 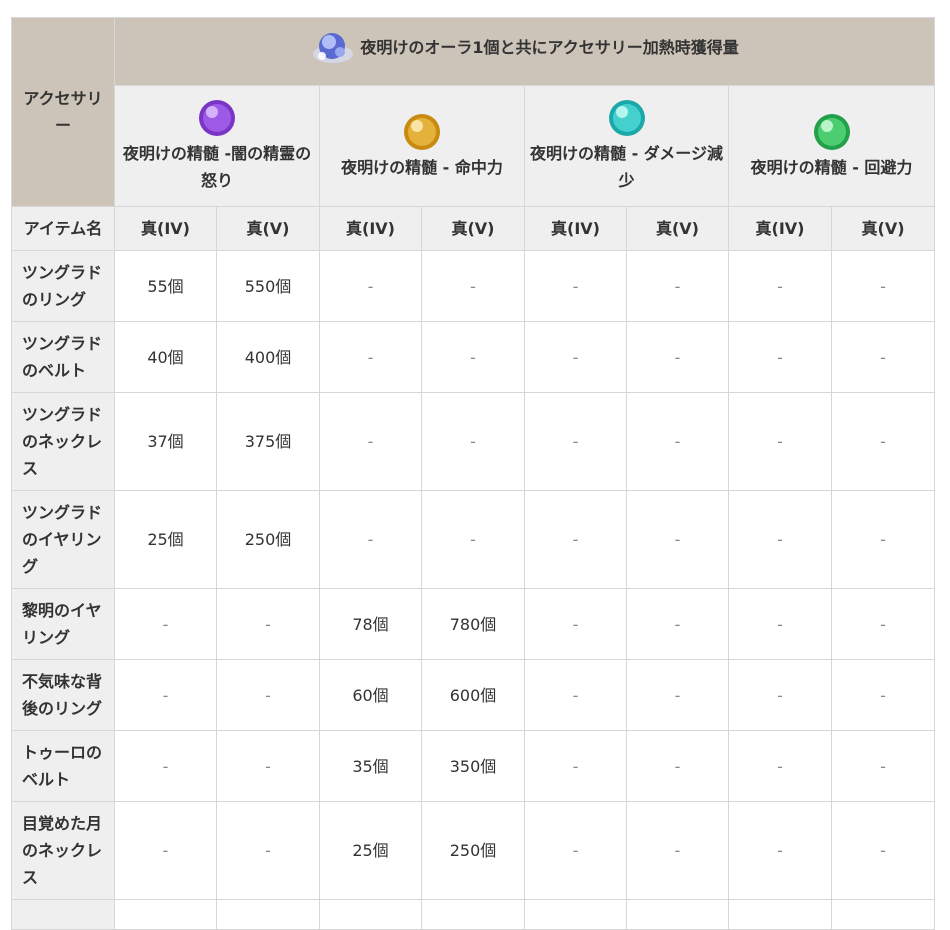 I want to click on essence-damage-reduction: 夜明けの精髄 - ダメージ減少, so click(x=626, y=146).